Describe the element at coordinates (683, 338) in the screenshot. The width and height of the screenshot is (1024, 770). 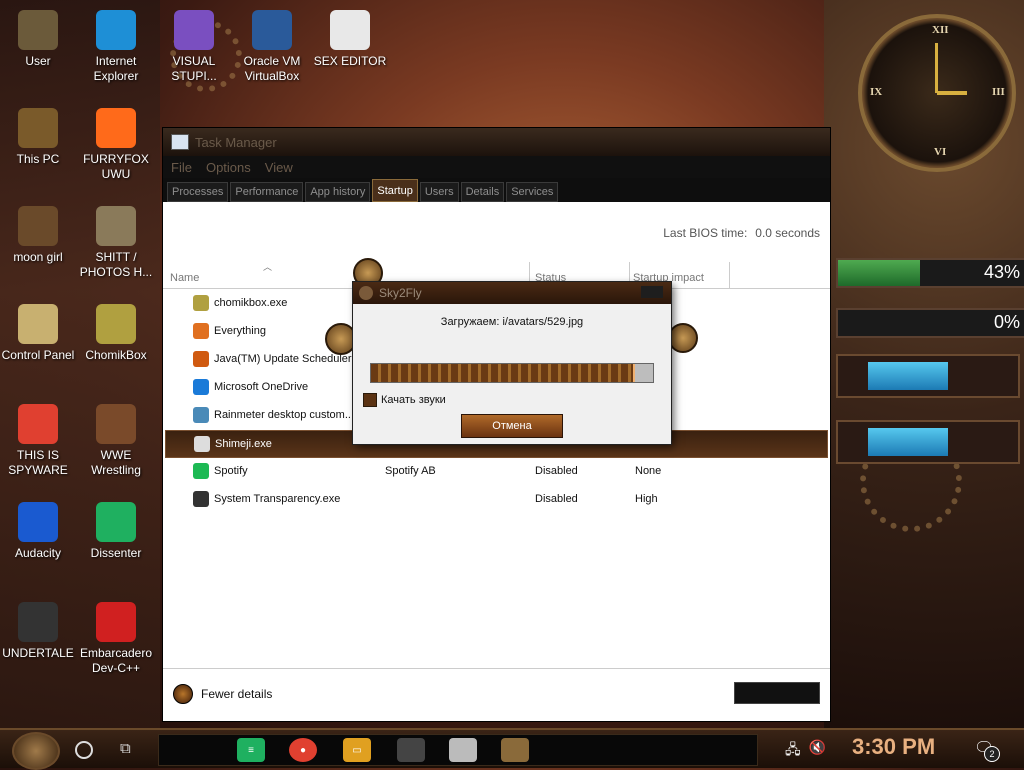
I see `brass-gauge-decoration` at that location.